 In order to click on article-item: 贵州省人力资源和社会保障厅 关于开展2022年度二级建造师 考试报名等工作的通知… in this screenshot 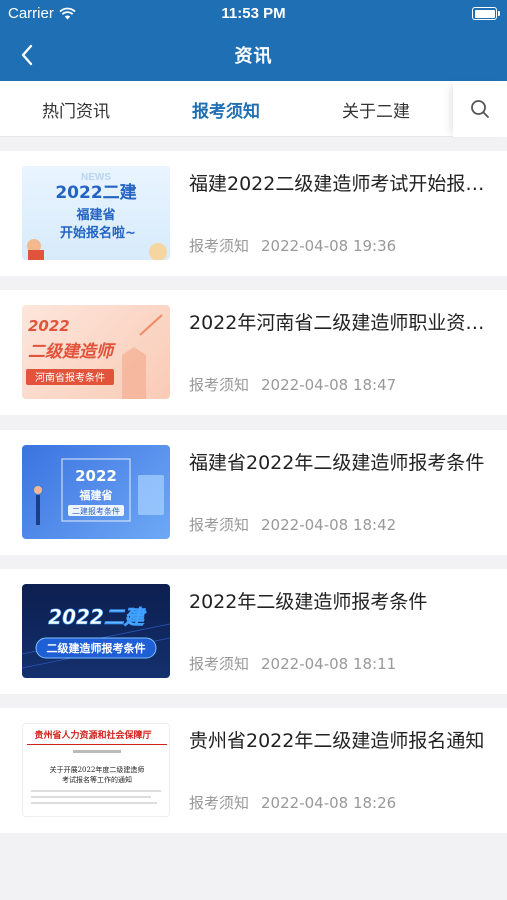, I will do `click(253, 770)`.